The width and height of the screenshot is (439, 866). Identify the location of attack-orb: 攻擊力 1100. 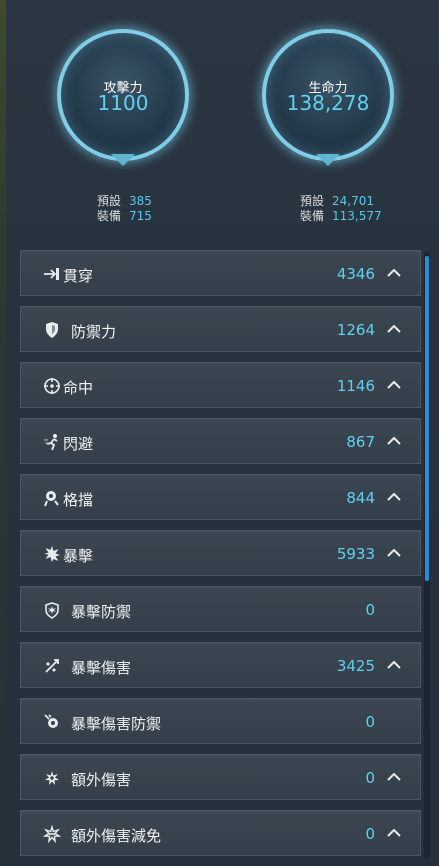
(123, 99).